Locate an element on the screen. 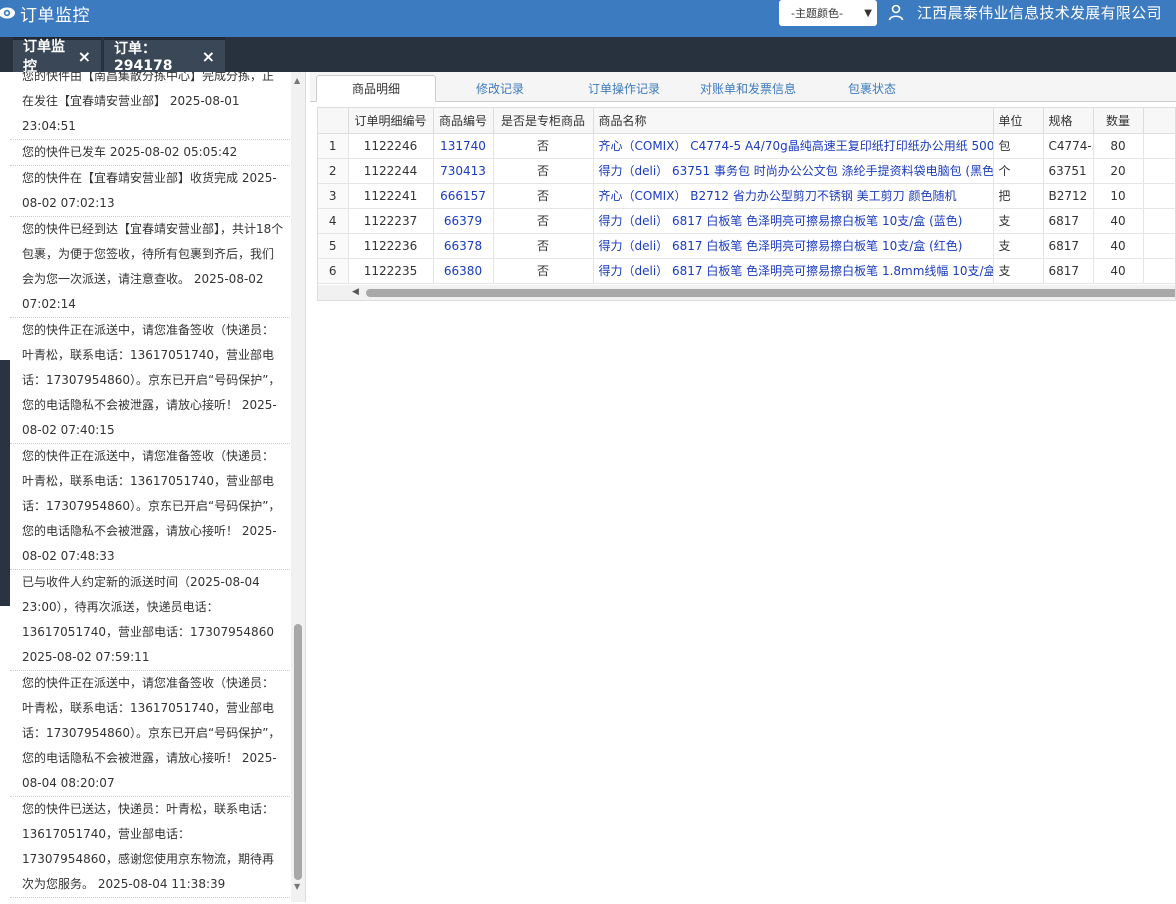 This screenshot has height=904, width=1176. tab-label: 订单监控 is located at coordinates (44, 57).